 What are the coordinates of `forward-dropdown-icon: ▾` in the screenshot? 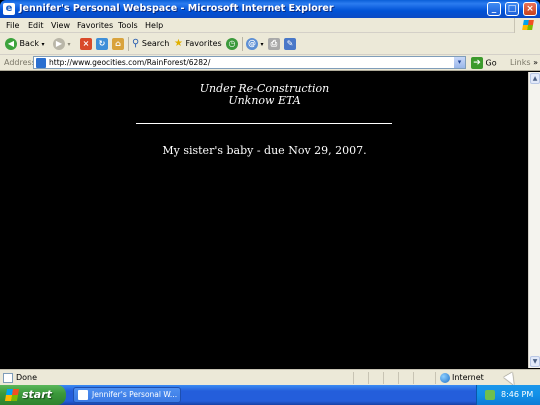 It's located at (69, 44).